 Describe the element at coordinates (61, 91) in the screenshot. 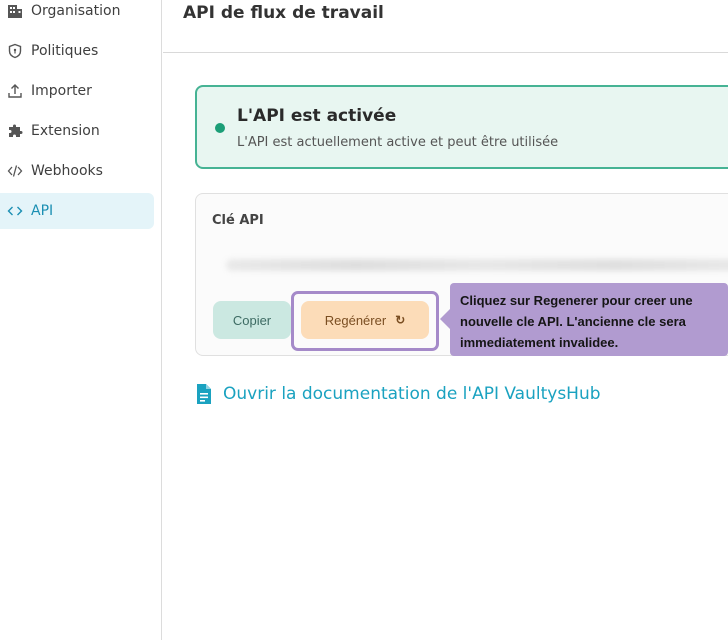

I see `sidebar-item-label: Importer` at that location.